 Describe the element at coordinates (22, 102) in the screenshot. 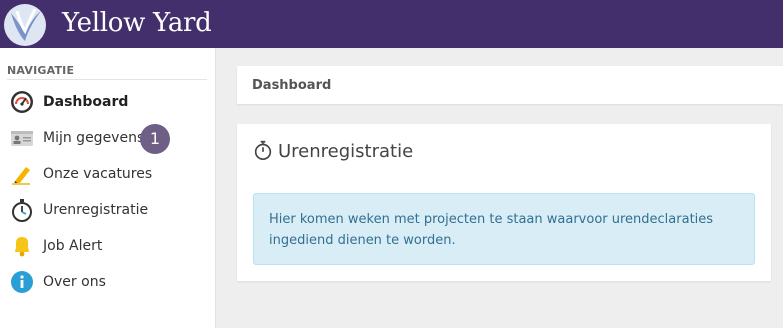

I see `speedometer-icon` at that location.